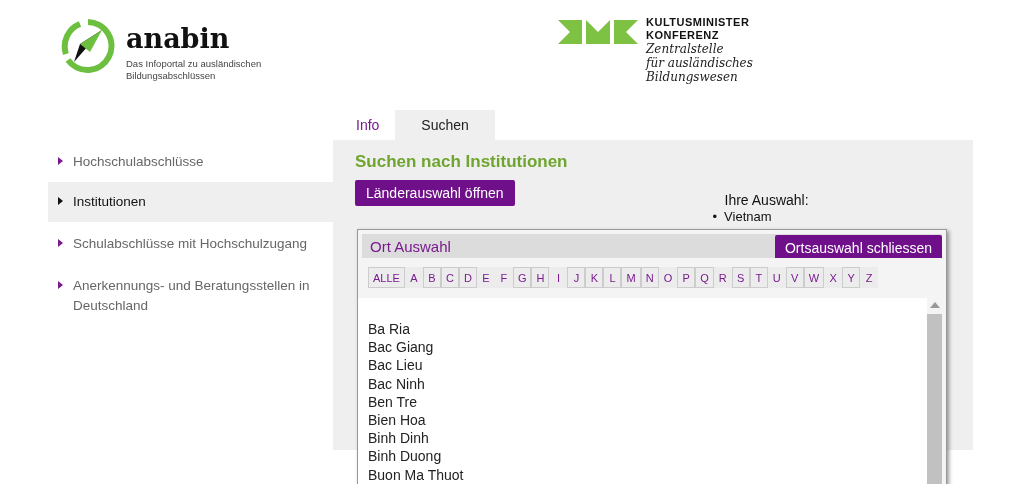 This screenshot has height=484, width=1024. Describe the element at coordinates (594, 277) in the screenshot. I see `letter-filter-button: K` at that location.